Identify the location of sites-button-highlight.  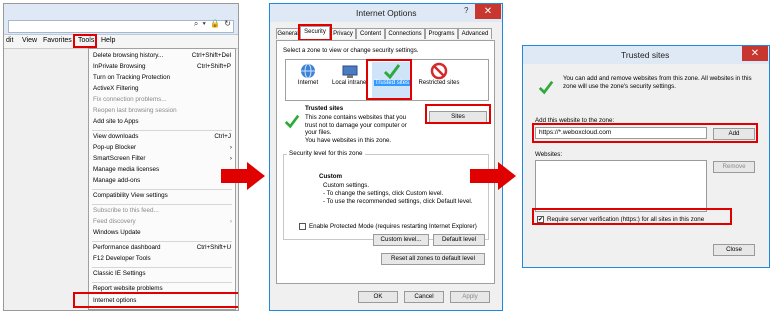
(458, 114).